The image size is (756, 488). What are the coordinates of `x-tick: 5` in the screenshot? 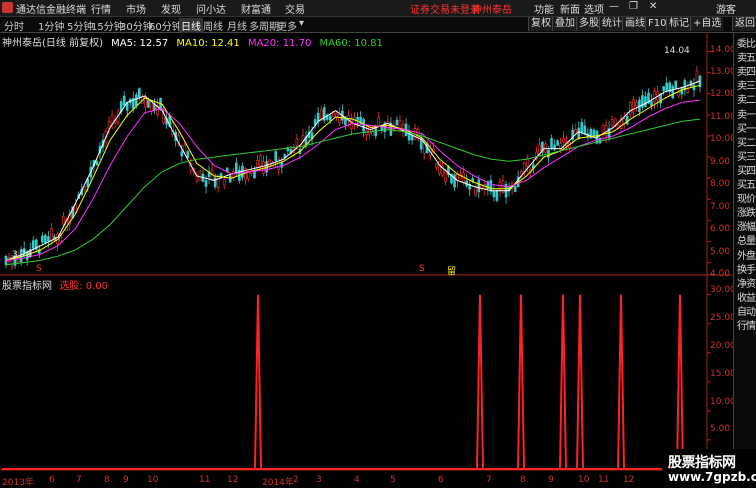 It's located at (393, 480).